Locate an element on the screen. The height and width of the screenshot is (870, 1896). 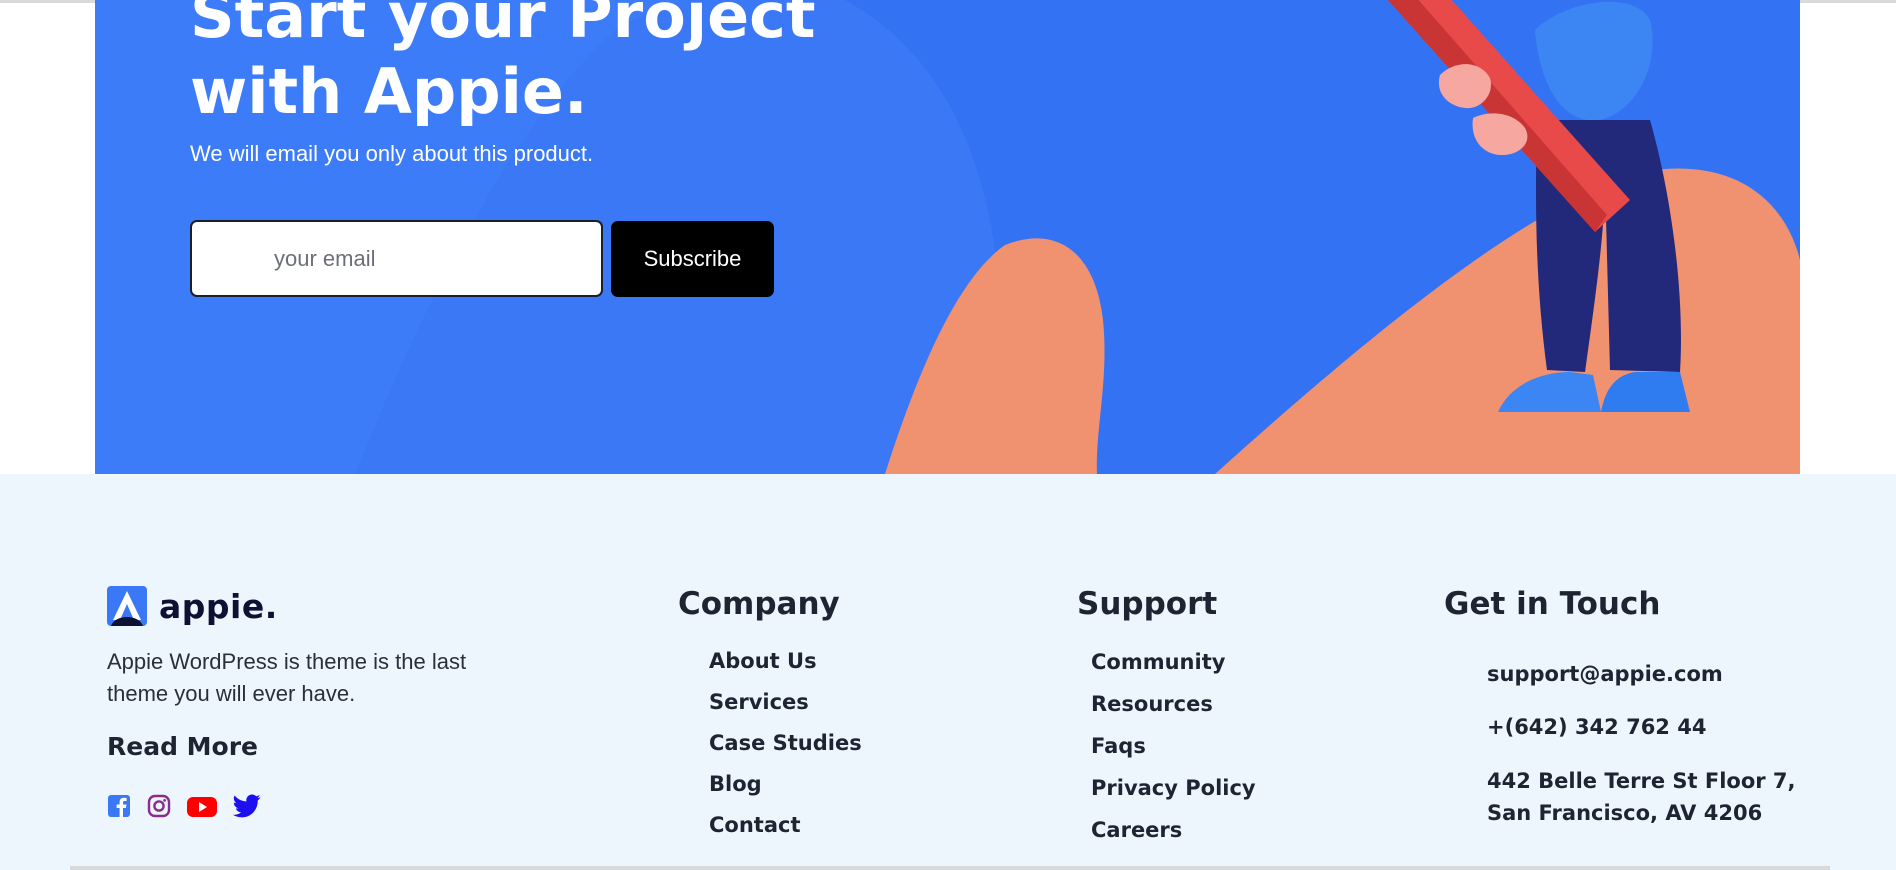
instagram-icon is located at coordinates (159, 807).